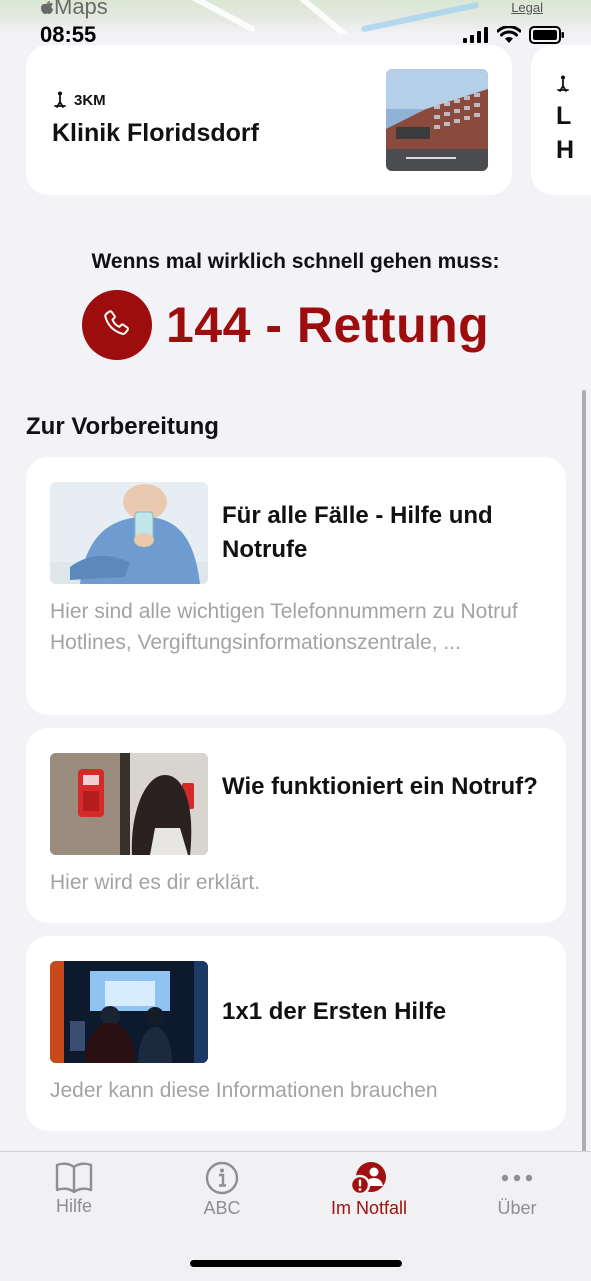 The height and width of the screenshot is (1281, 591). I want to click on tab-abc: ABC, so click(222, 1189).